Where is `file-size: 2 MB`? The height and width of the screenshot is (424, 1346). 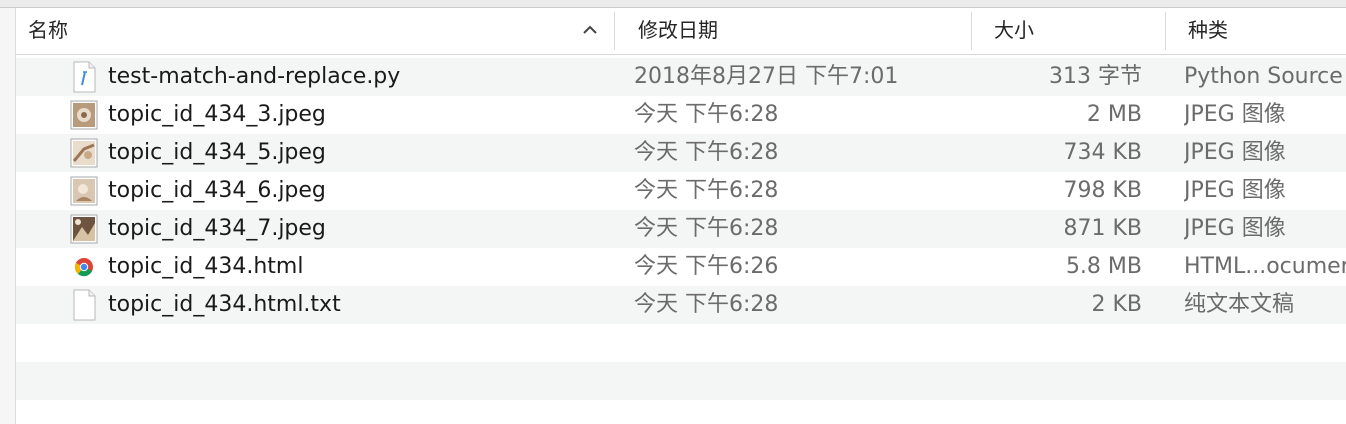 file-size: 2 MB is located at coordinates (1114, 114).